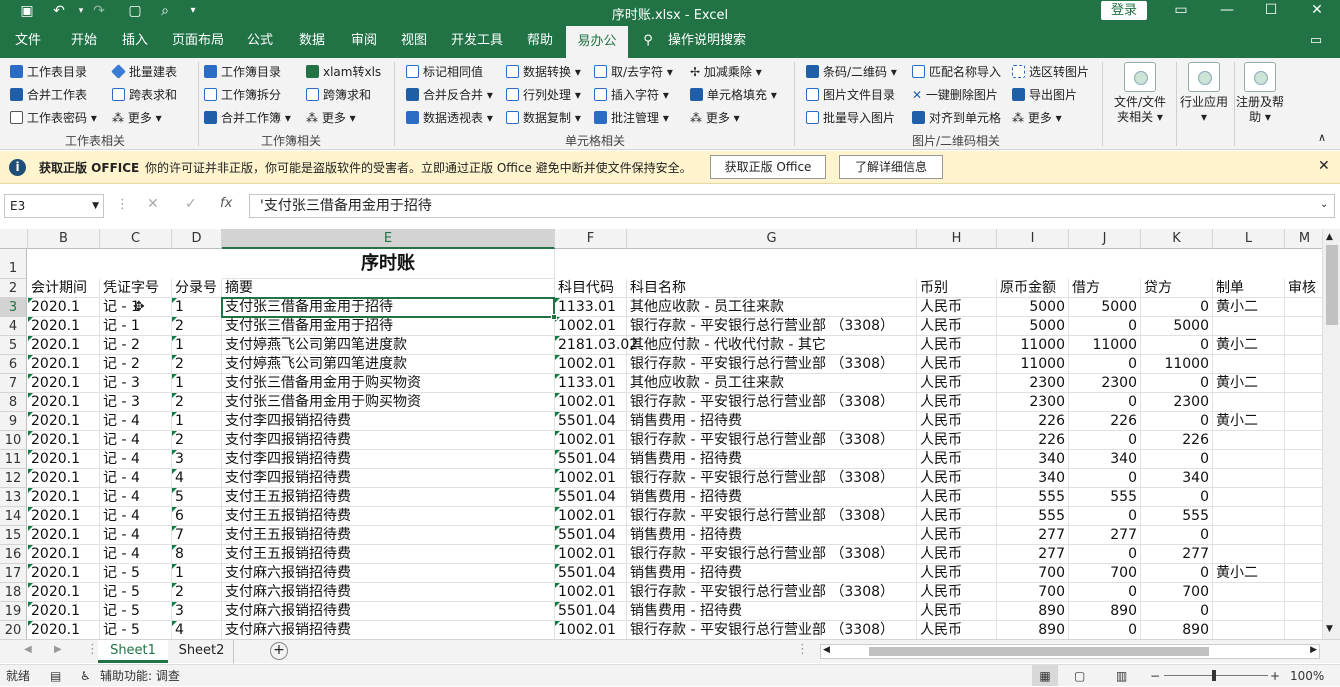 This screenshot has width=1340, height=687. What do you see at coordinates (242, 72) in the screenshot?
I see `workbook-toc-button: 工作簿目录` at bounding box center [242, 72].